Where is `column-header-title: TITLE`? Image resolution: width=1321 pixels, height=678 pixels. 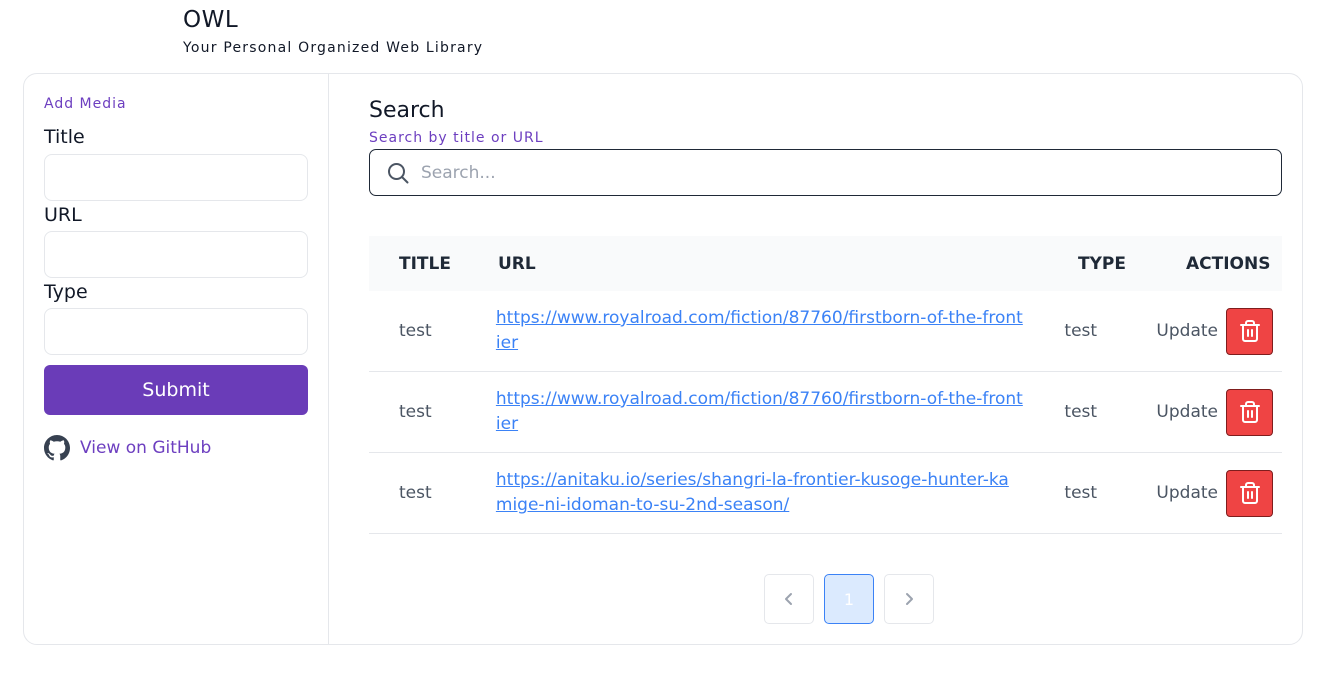 column-header-title: TITLE is located at coordinates (425, 263).